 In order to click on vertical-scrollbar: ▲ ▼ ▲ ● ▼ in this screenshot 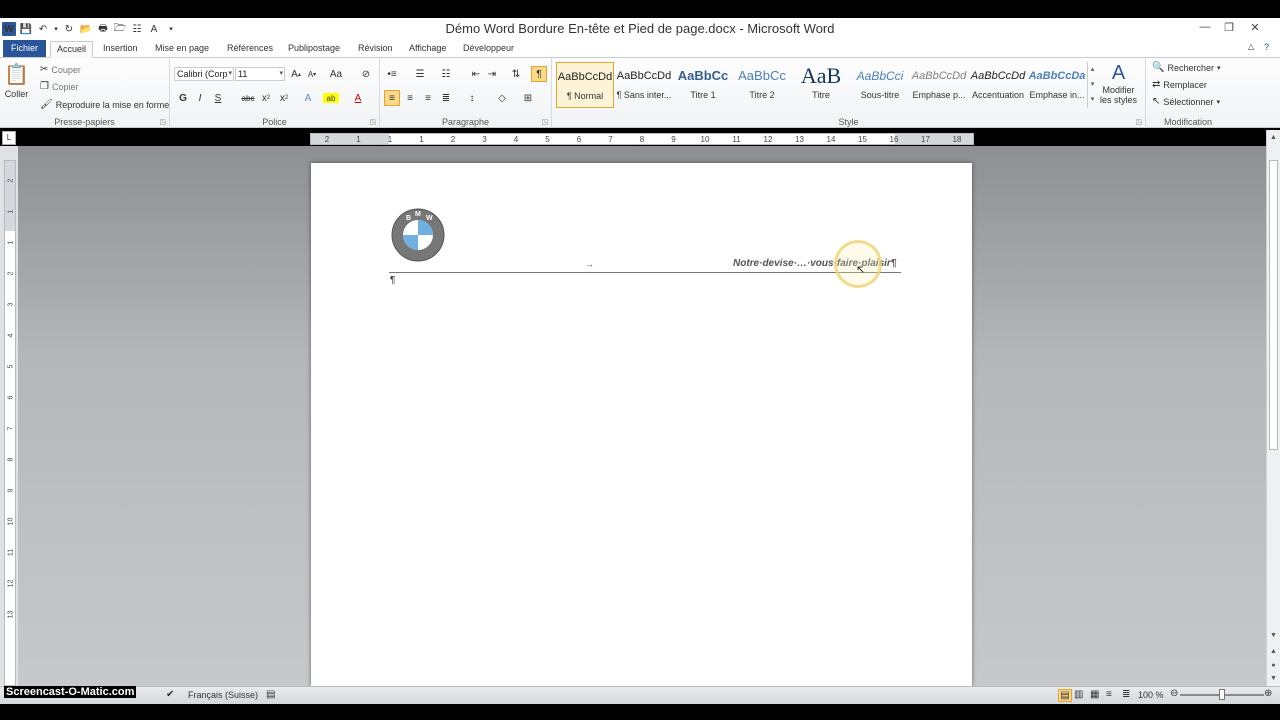, I will do `click(1273, 408)`.